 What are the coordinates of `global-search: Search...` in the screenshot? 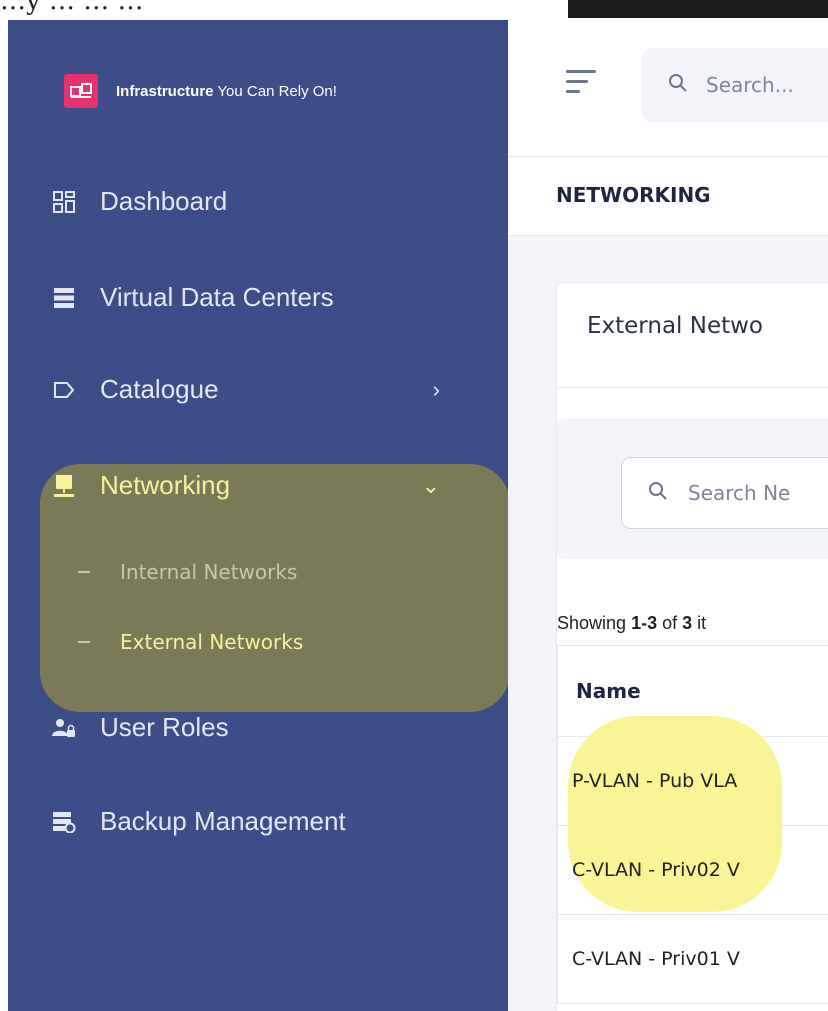 It's located at (735, 85).